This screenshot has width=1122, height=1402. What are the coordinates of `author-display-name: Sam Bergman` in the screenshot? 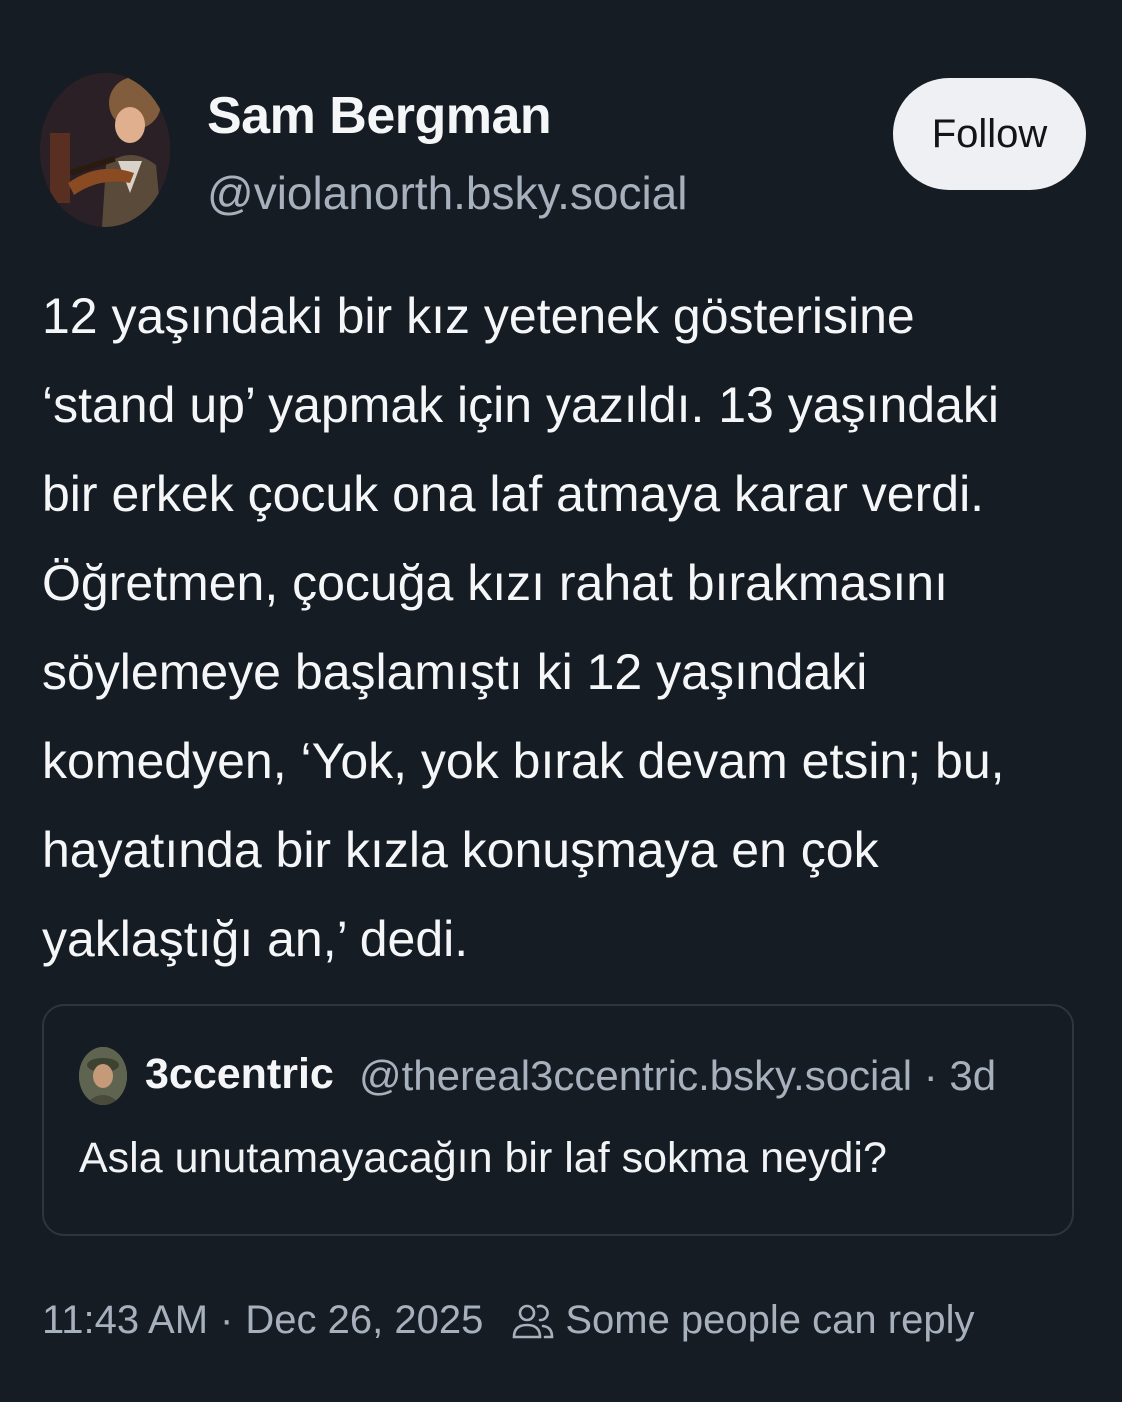 It's located at (379, 116).